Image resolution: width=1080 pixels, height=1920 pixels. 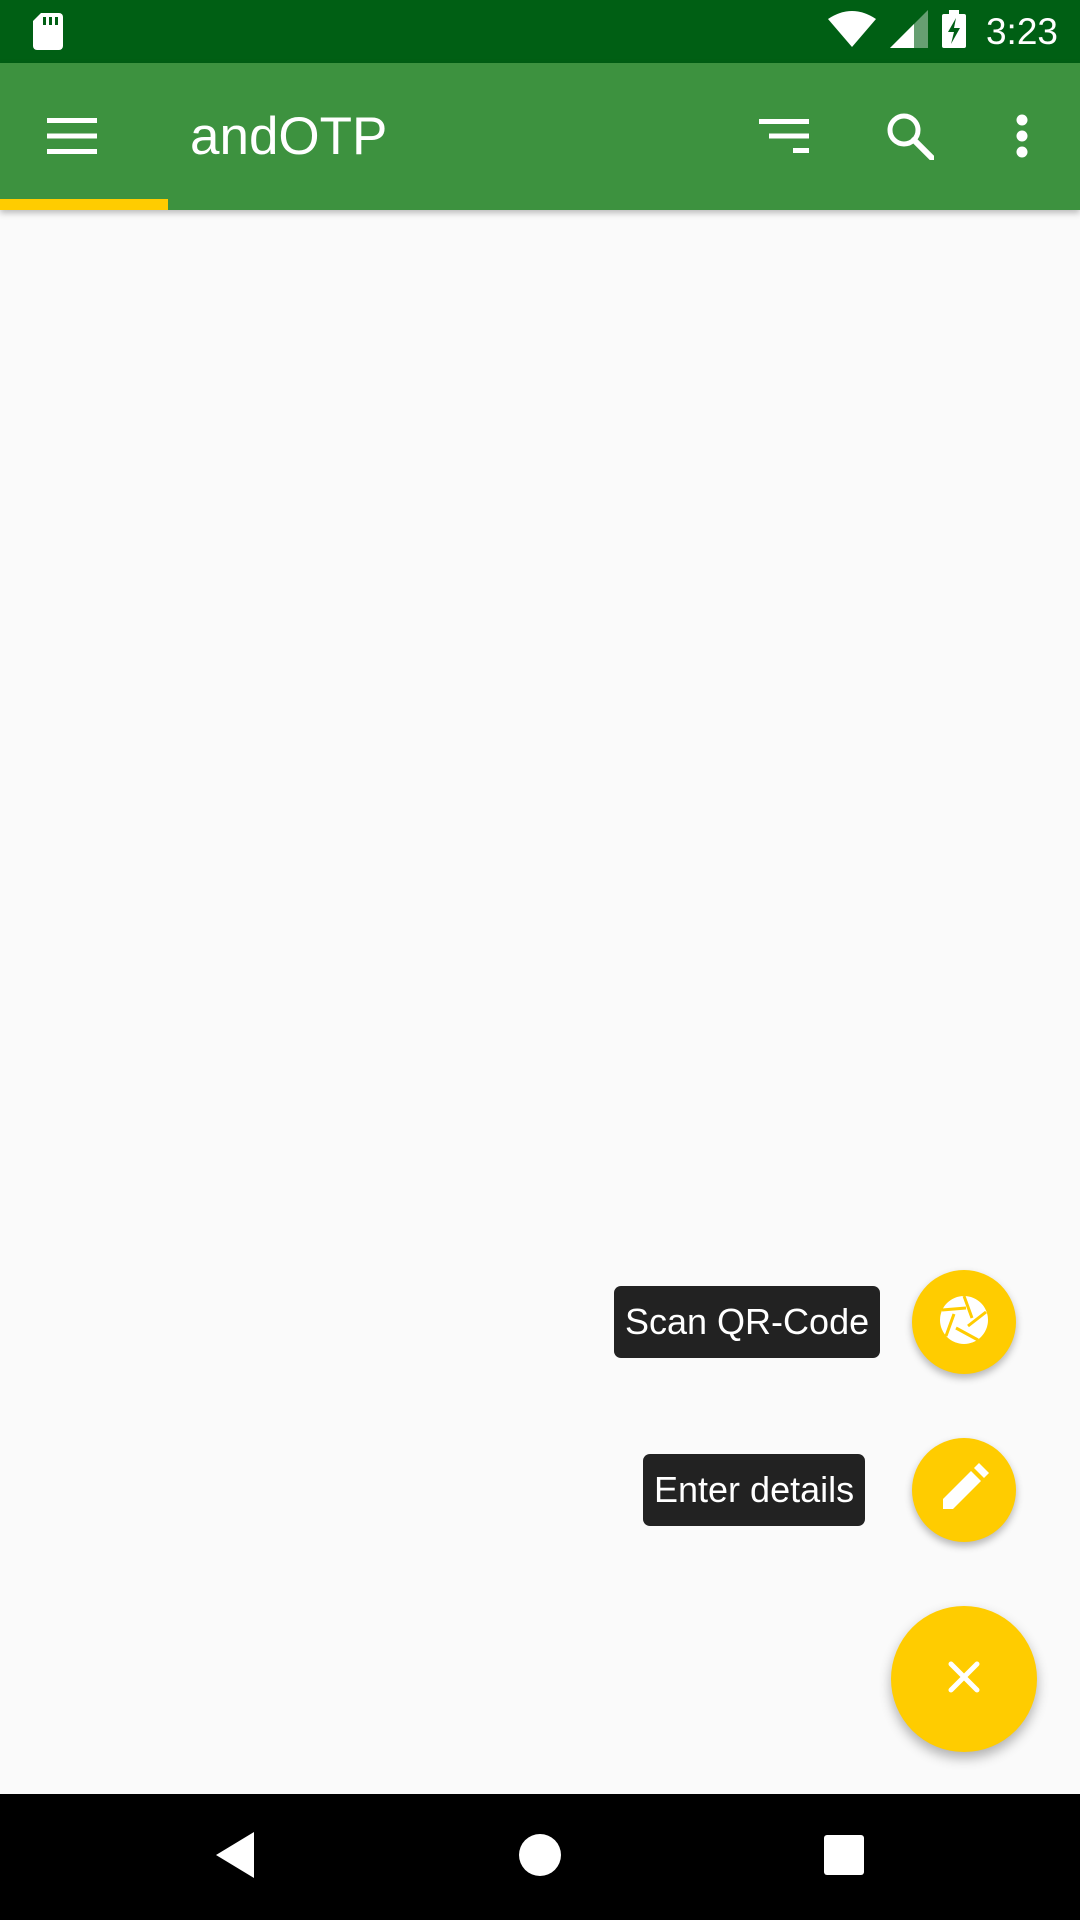 I want to click on navigation-bar, so click(x=540, y=1857).